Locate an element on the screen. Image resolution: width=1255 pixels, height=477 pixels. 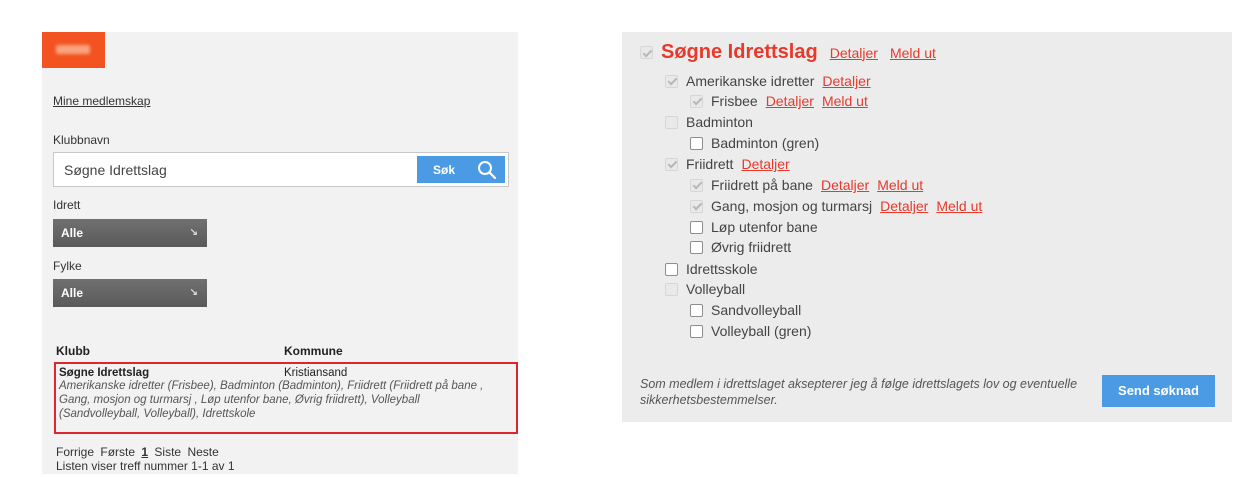
root-leave-link: Meld ut is located at coordinates (913, 53).